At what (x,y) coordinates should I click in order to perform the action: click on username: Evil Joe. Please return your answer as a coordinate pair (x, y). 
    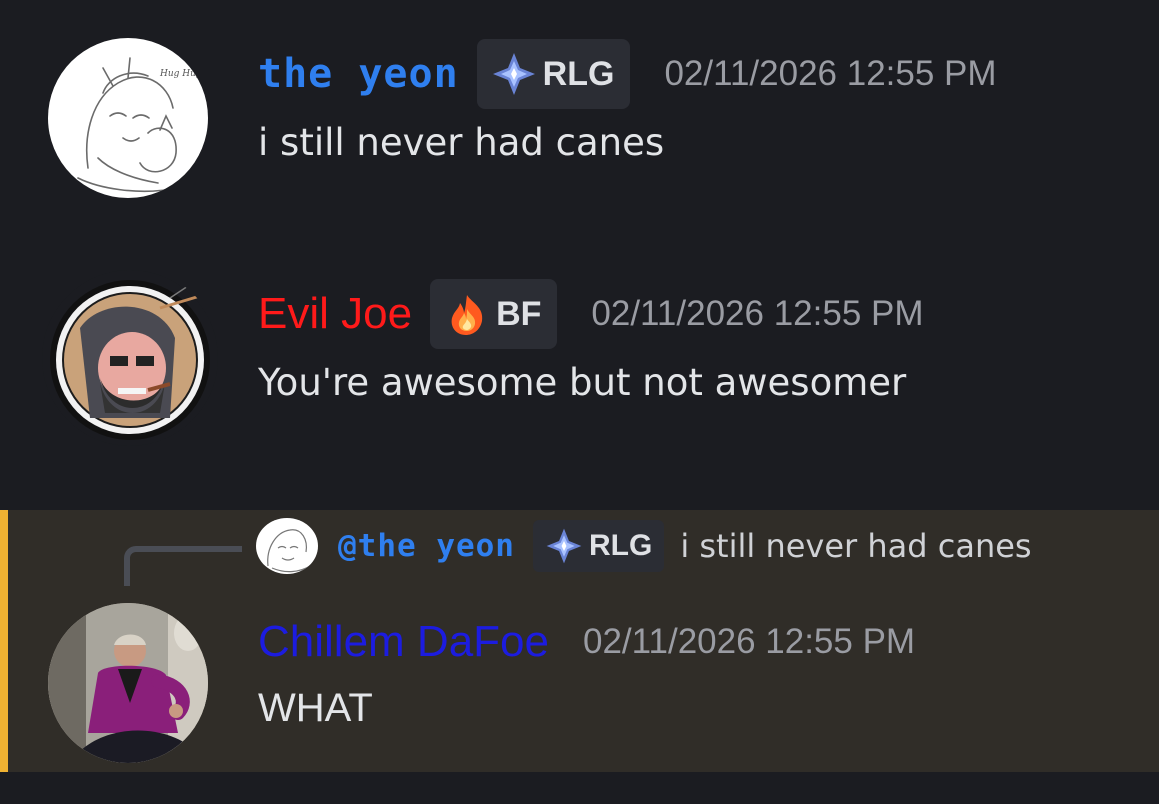
    Looking at the image, I should click on (335, 314).